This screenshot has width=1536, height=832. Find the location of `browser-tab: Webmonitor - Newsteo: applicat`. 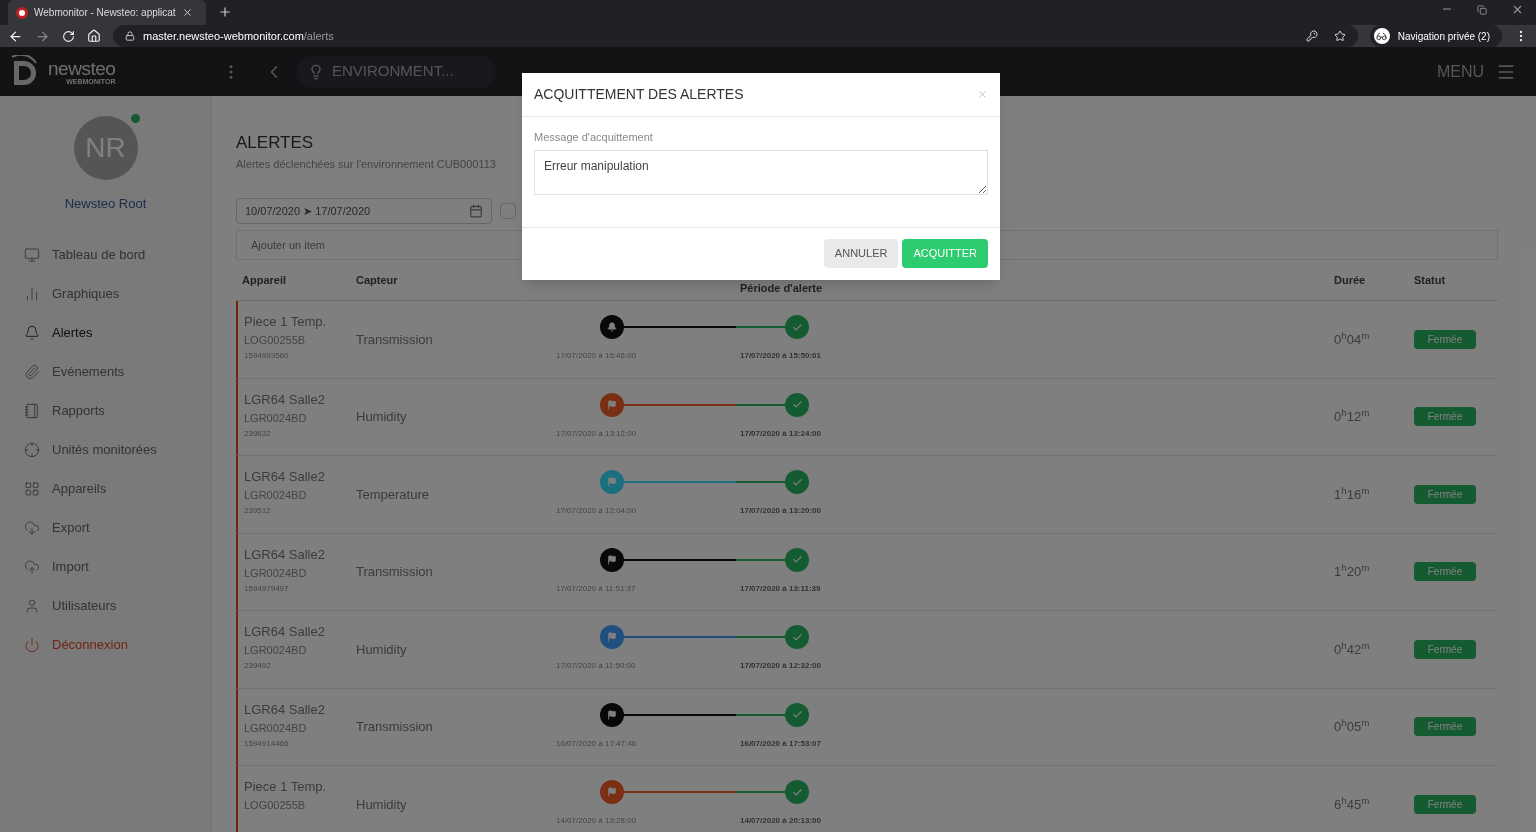

browser-tab: Webmonitor - Newsteo: applicat is located at coordinates (107, 12).